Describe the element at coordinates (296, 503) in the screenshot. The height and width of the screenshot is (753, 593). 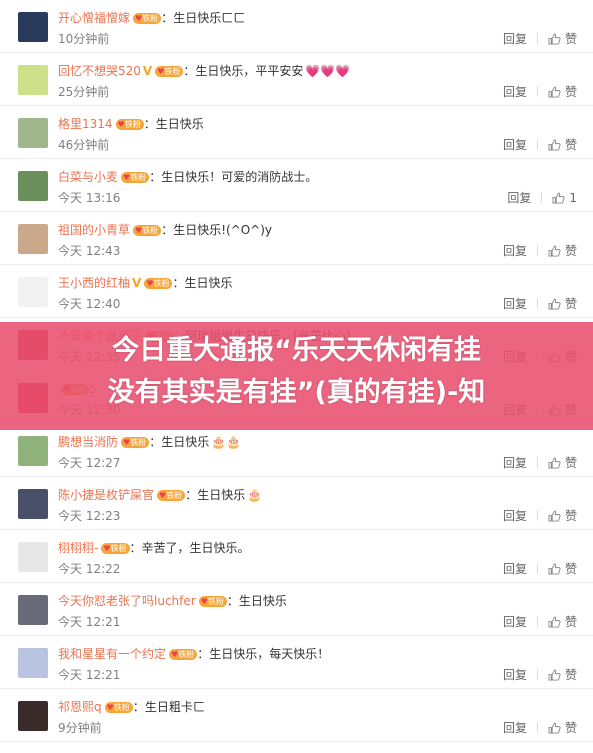
I see `comment-row: 陈小捷是枚铲屎官 ♥铁粉 ：生日快乐 🎂 今天 12:23 回复 赞` at that location.